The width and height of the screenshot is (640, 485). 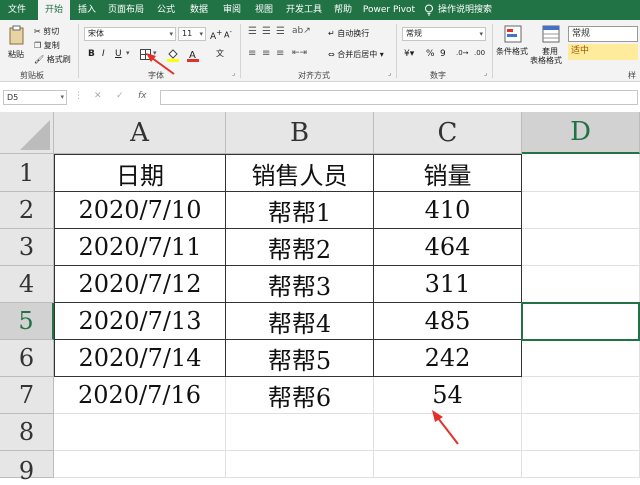 I want to click on cell-d3, so click(x=581, y=247).